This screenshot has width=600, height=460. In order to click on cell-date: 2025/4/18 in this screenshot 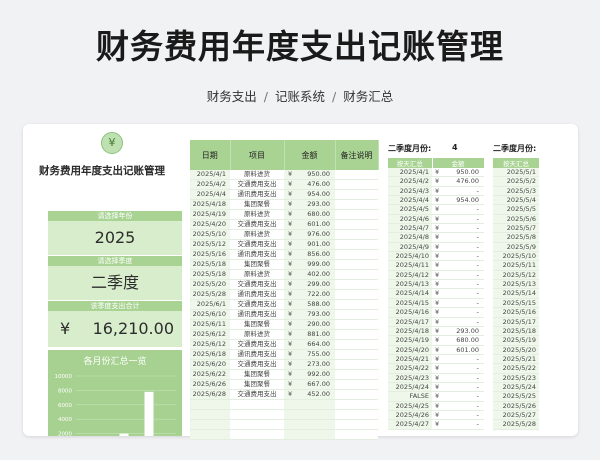, I will do `click(210, 204)`.